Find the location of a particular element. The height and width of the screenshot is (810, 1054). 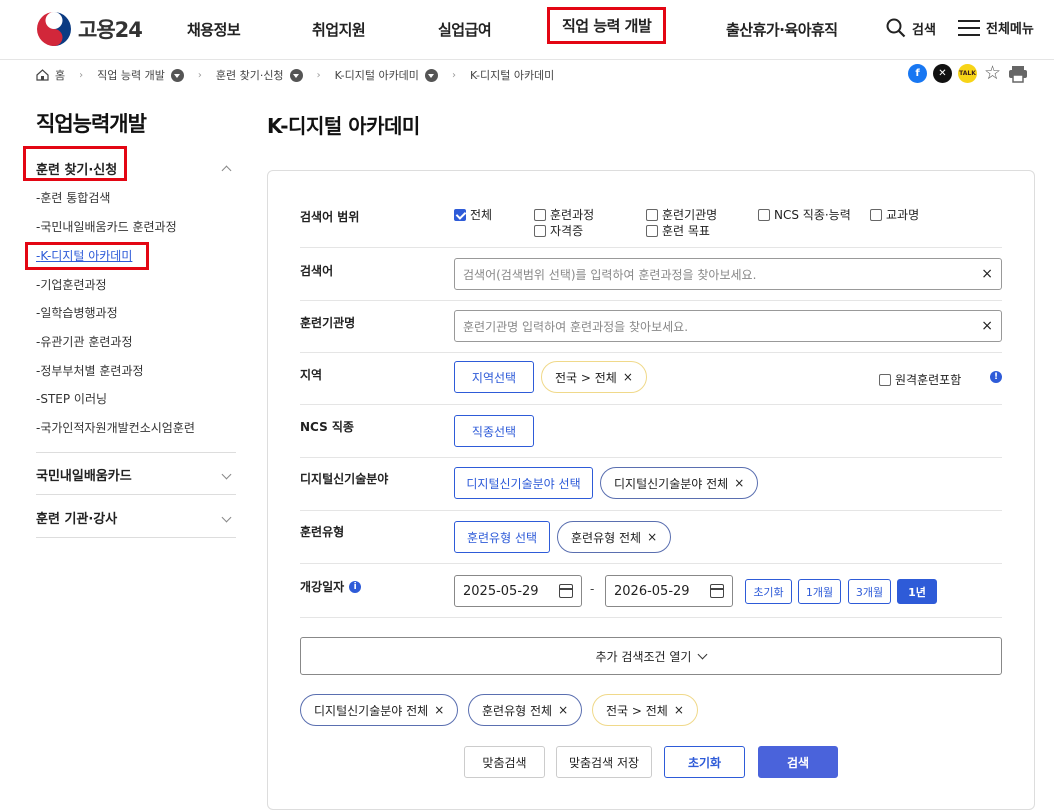

checkbox-ncs: NCS 직종·능력 is located at coordinates (804, 214).